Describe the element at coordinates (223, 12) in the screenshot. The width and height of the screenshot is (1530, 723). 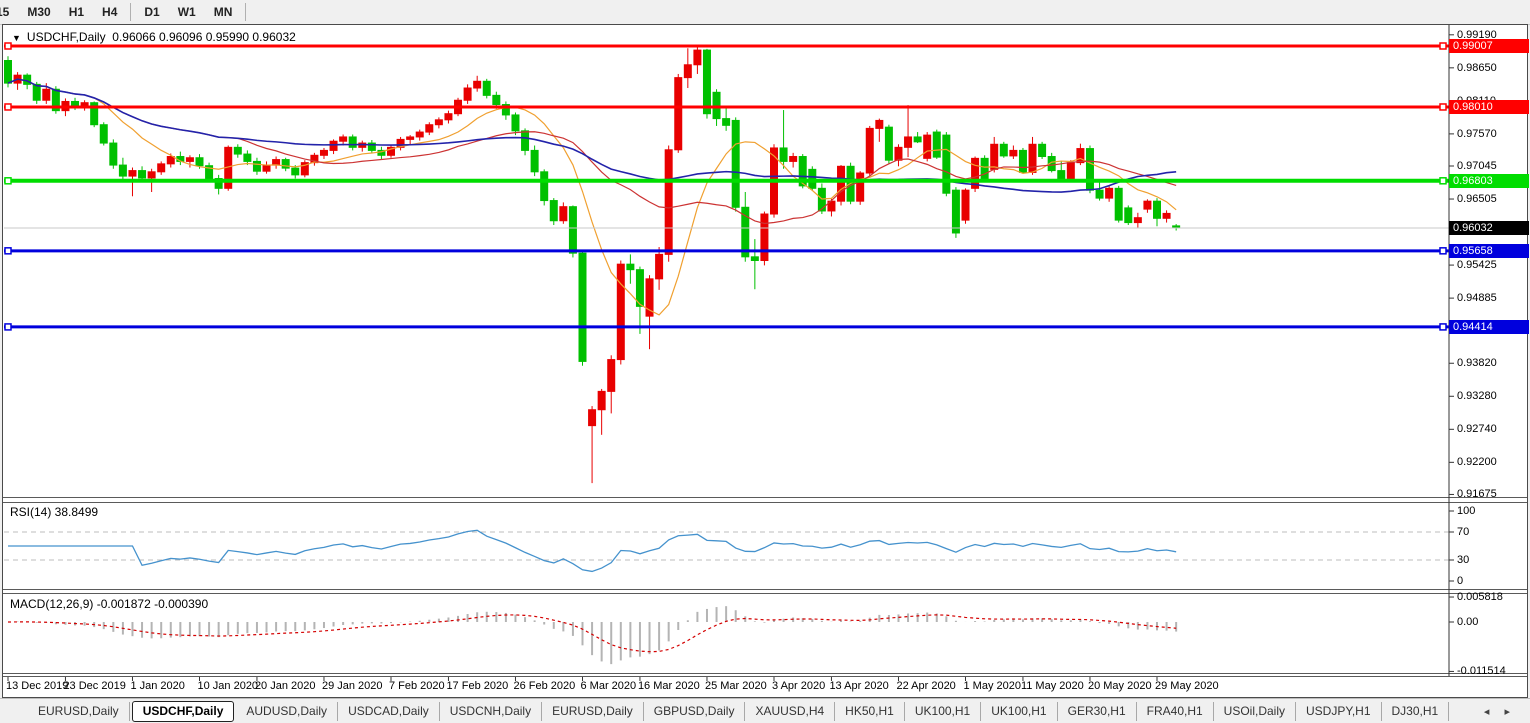
I see `timeframe-button-mn: MN` at that location.